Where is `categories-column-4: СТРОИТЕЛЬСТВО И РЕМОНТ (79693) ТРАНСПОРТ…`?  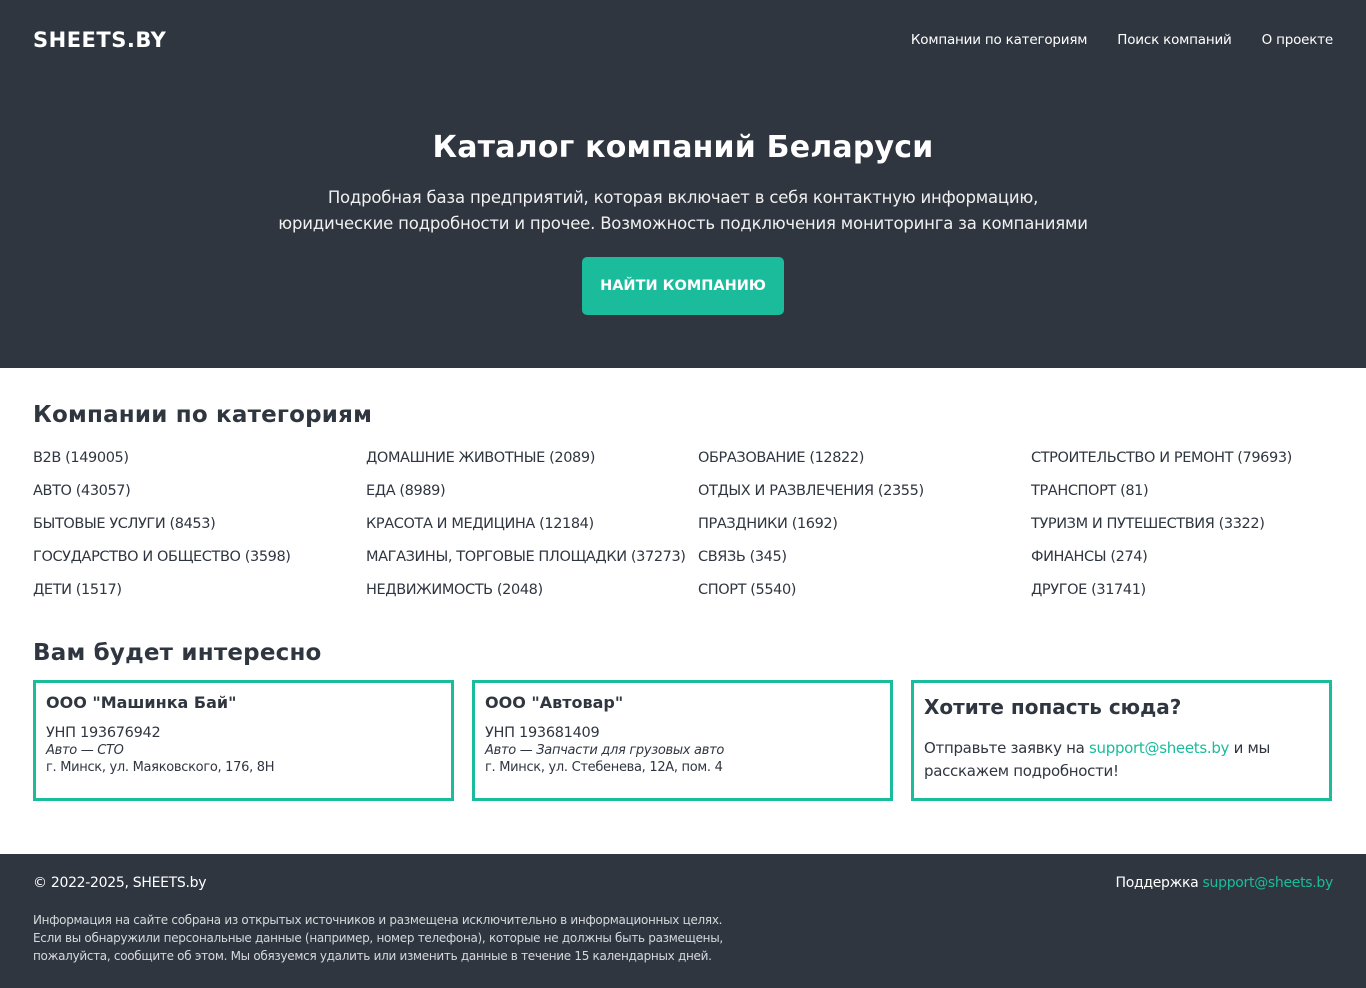 categories-column-4: СТРОИТЕЛЬСТВО И РЕМОНТ (79693) ТРАНСПОРТ… is located at coordinates (1182, 524).